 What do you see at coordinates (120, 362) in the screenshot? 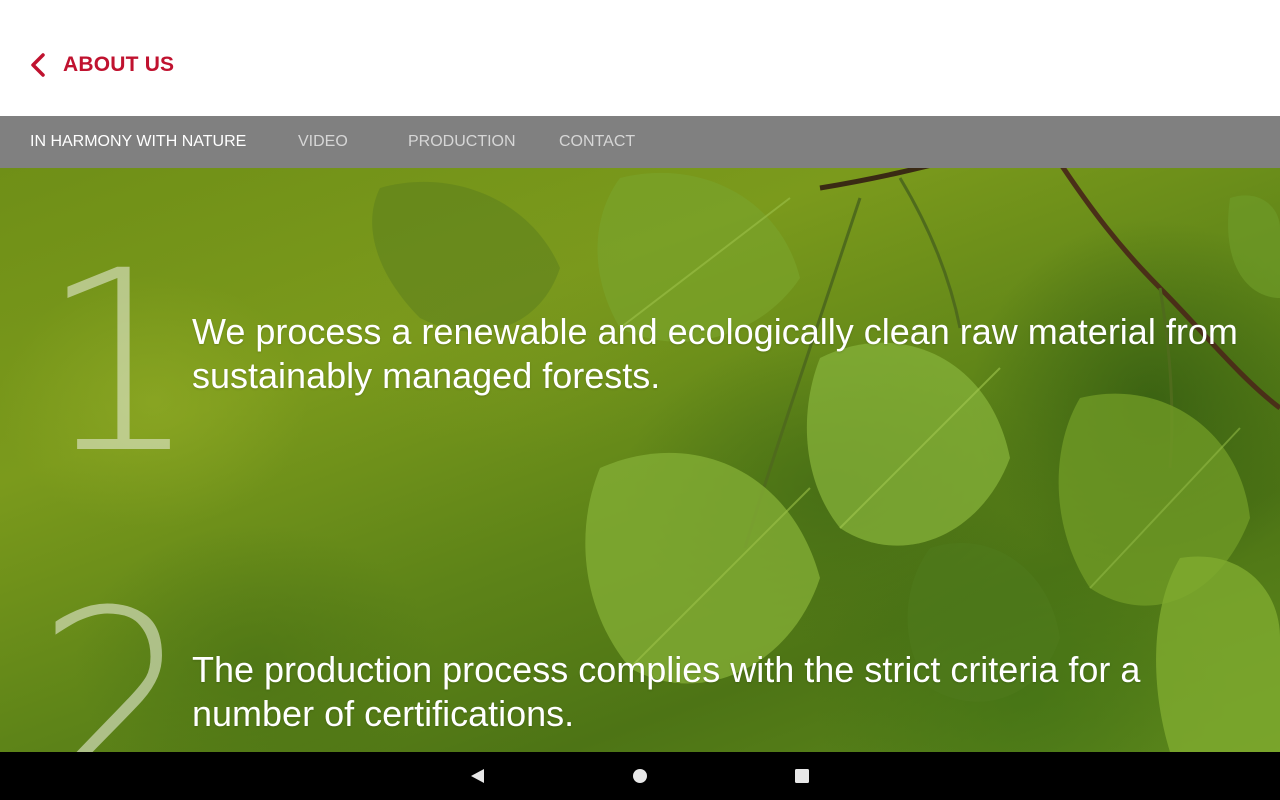
I see `point-number-1: 1` at bounding box center [120, 362].